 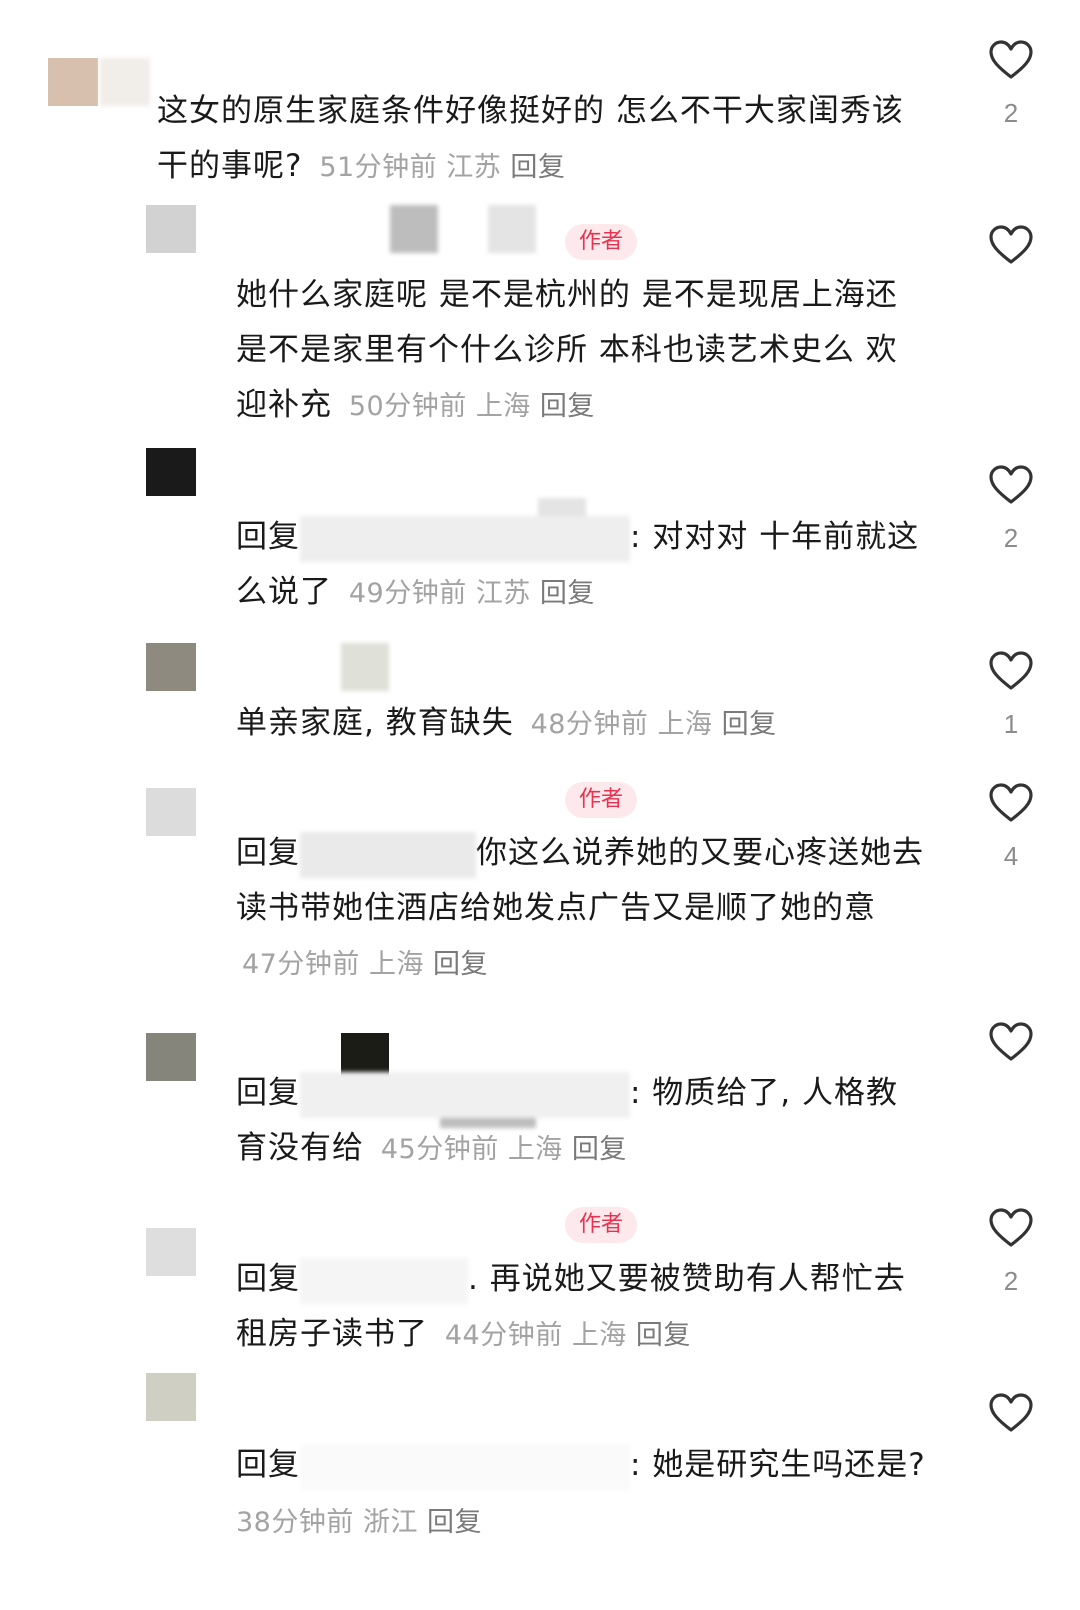 I want to click on comment-time: 45分钟前, so click(x=439, y=1149).